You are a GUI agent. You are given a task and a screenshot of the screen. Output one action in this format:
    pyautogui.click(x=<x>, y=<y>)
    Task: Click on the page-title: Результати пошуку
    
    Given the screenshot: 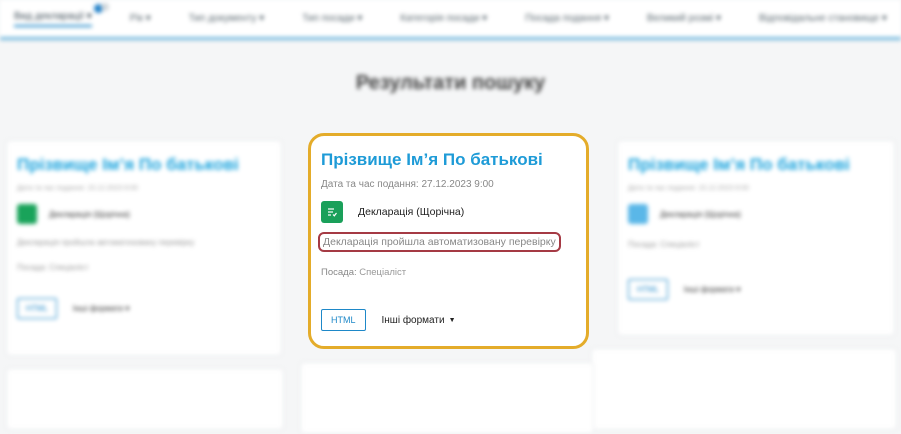 What is the action you would take?
    pyautogui.click(x=450, y=83)
    